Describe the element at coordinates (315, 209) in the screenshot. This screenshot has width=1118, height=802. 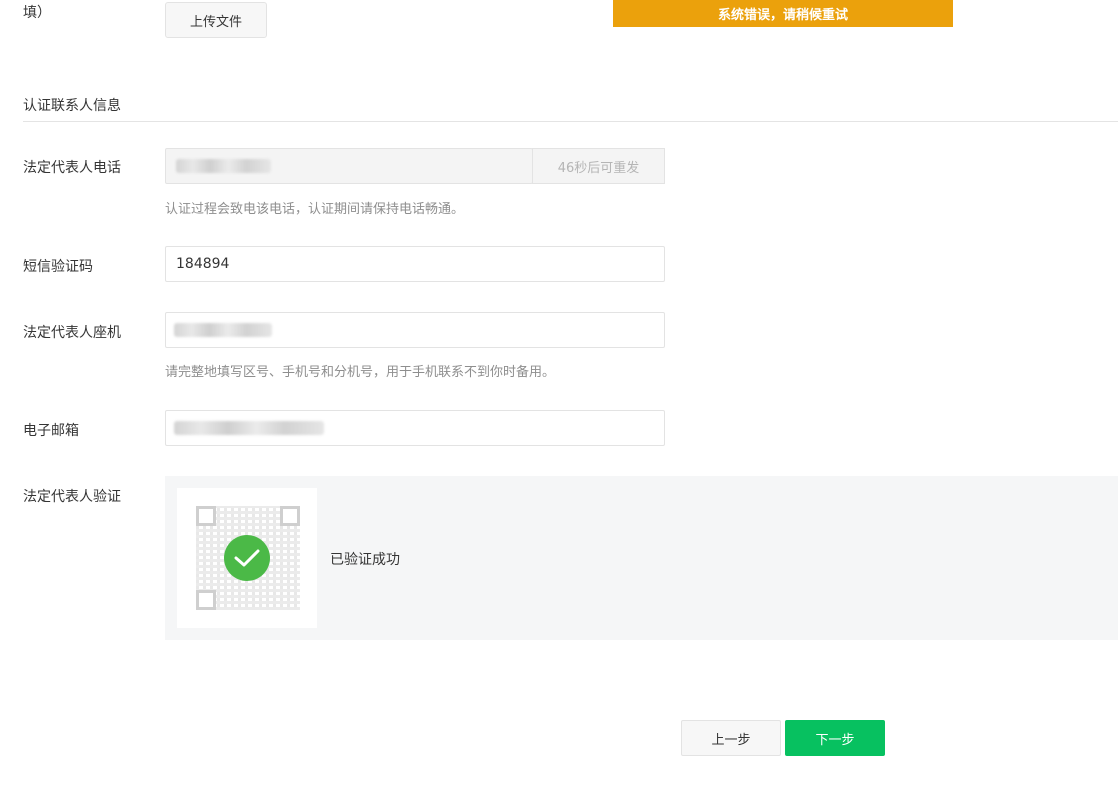
I see `phone-hint: 认证过程会致电该电话，认证期间请保持电话畅通。` at that location.